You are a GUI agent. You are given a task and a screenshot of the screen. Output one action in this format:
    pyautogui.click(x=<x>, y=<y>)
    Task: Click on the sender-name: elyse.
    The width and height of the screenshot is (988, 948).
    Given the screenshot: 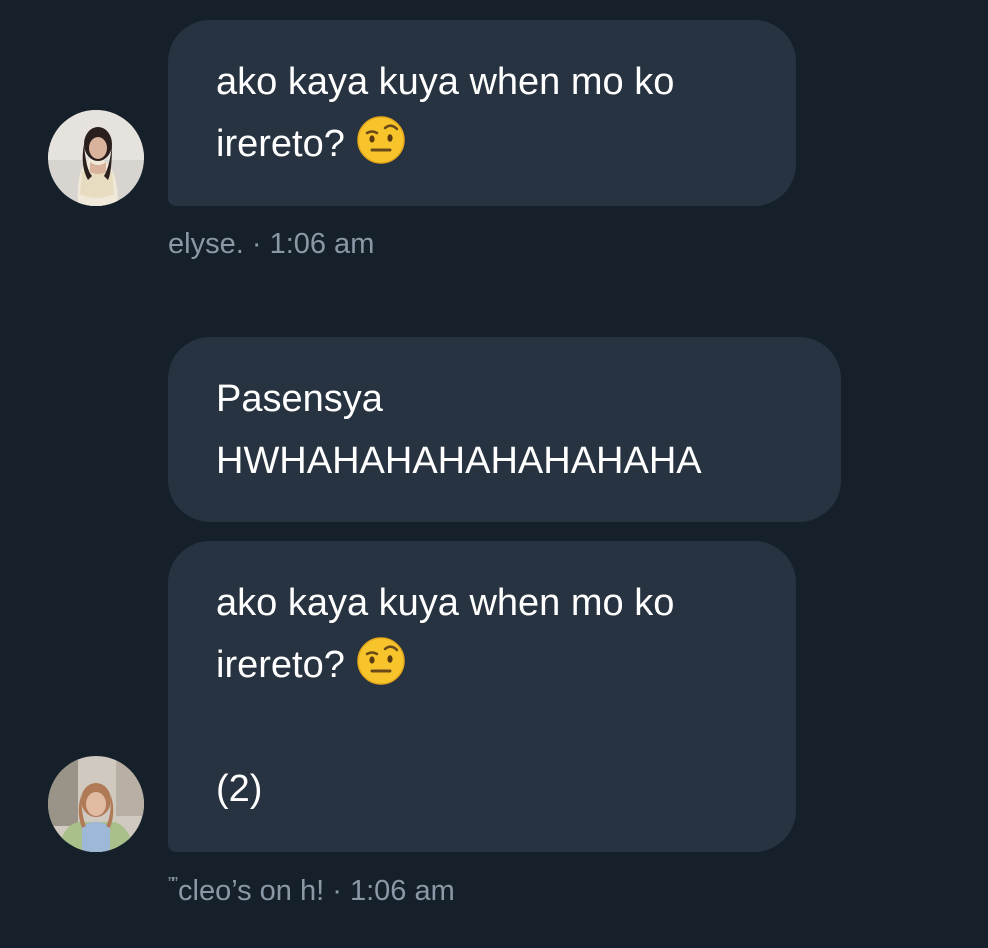 What is the action you would take?
    pyautogui.click(x=206, y=244)
    